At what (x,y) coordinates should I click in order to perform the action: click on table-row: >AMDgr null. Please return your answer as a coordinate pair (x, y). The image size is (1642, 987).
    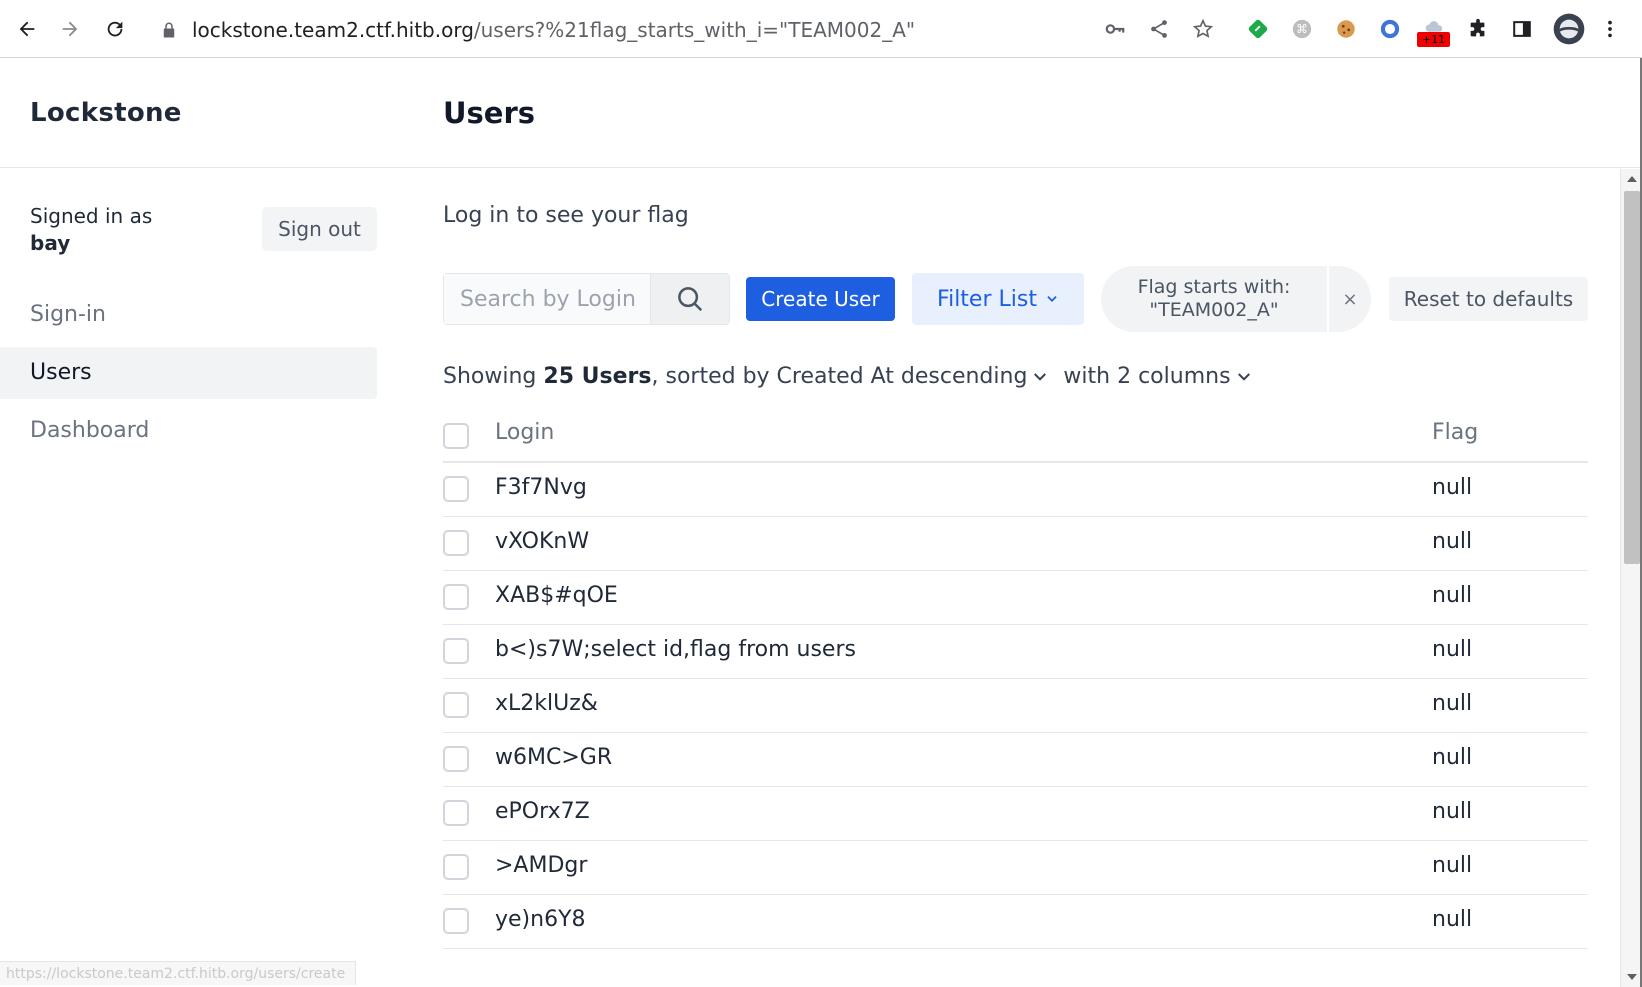
    Looking at the image, I should click on (1015, 868).